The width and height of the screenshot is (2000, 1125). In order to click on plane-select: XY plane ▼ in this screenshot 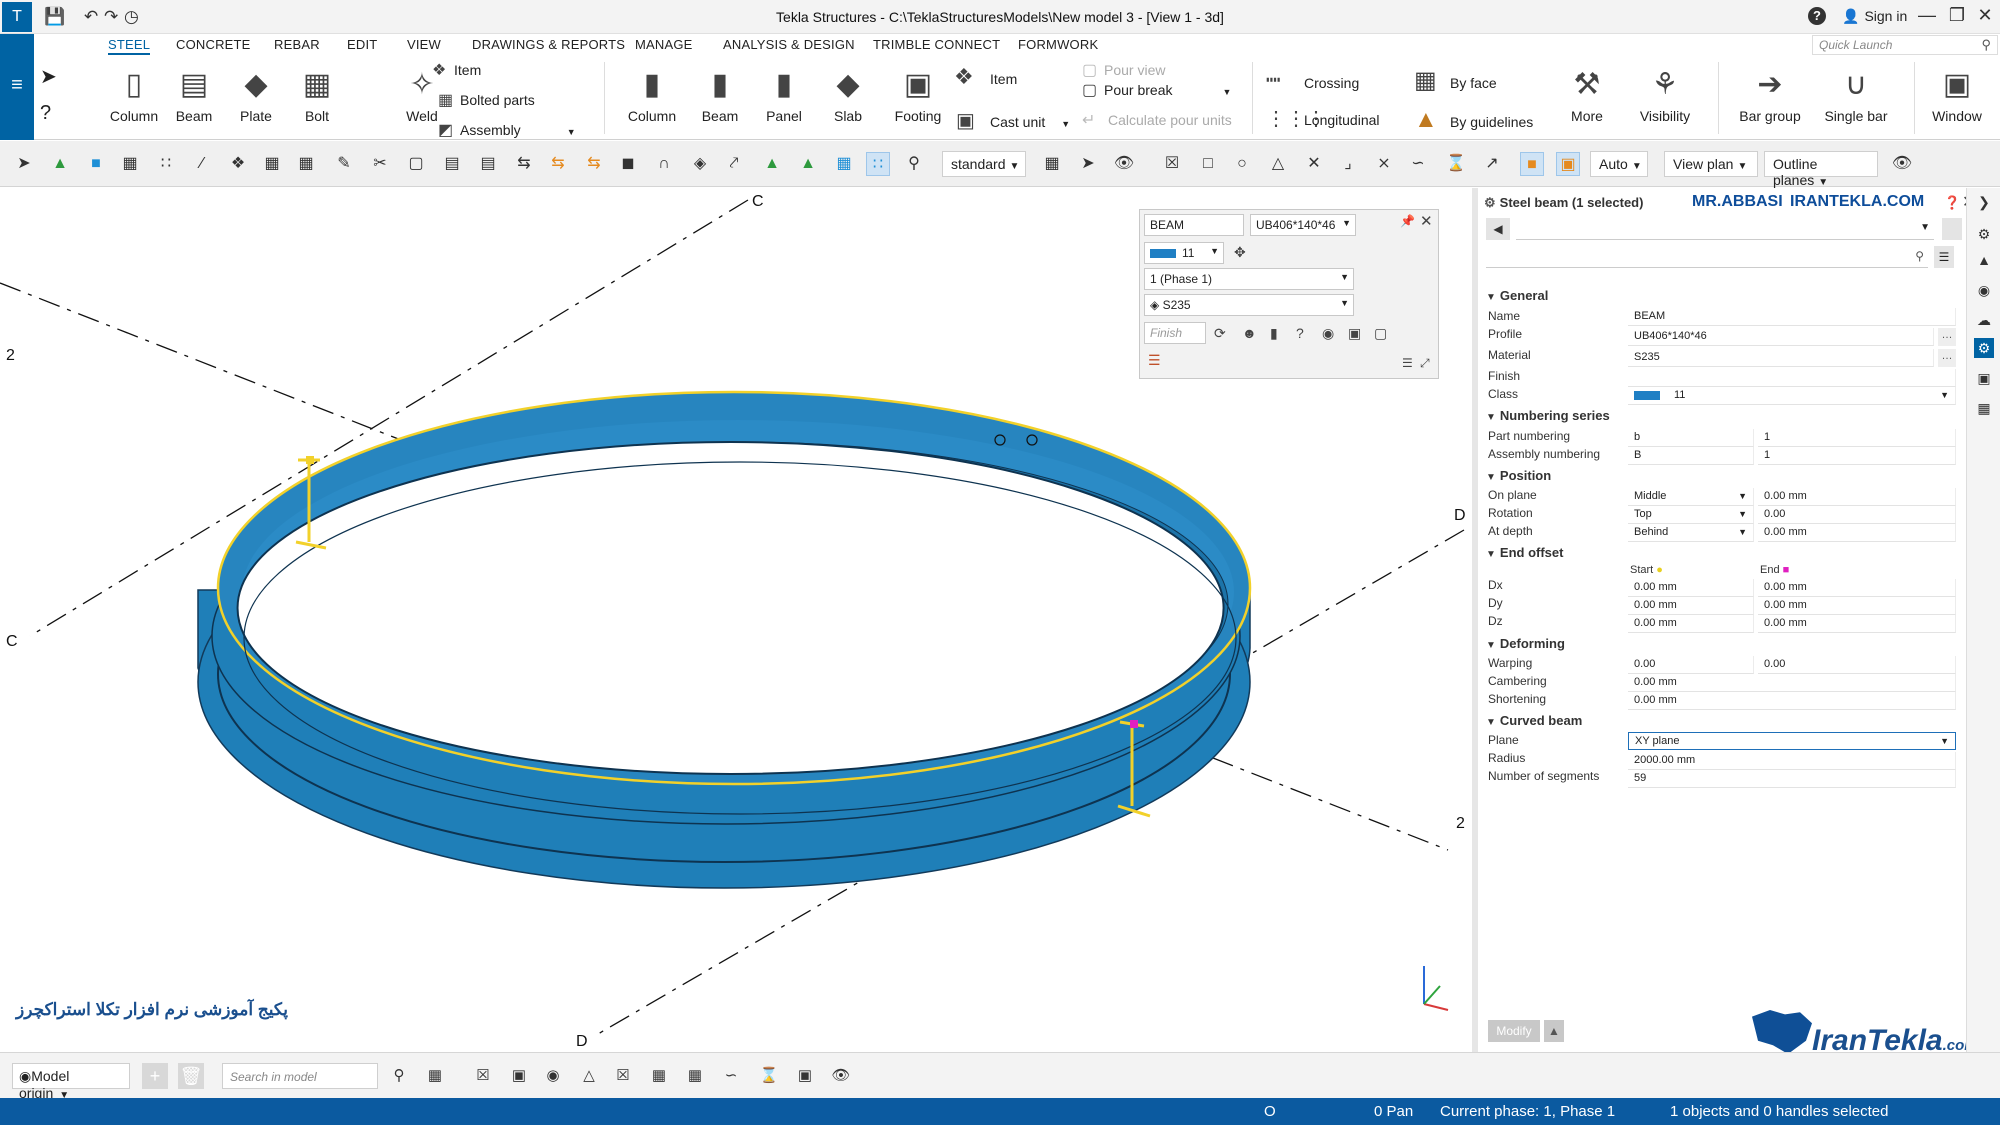, I will do `click(1792, 741)`.